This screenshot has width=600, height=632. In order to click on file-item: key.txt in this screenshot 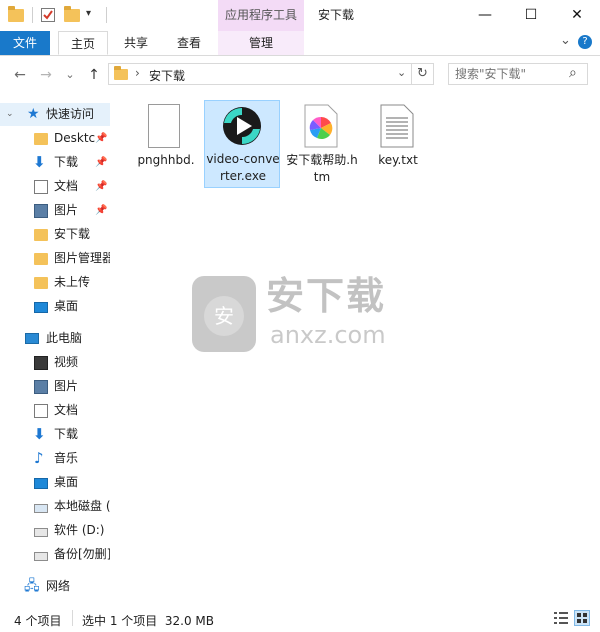, I will do `click(398, 145)`.